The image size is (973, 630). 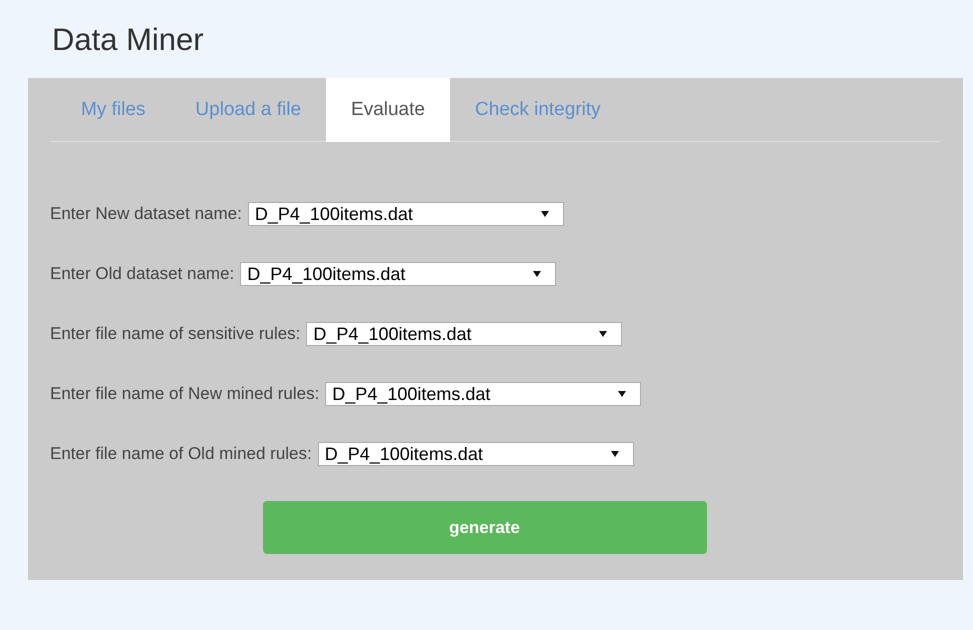 What do you see at coordinates (388, 110) in the screenshot?
I see `tab: Evaluate` at bounding box center [388, 110].